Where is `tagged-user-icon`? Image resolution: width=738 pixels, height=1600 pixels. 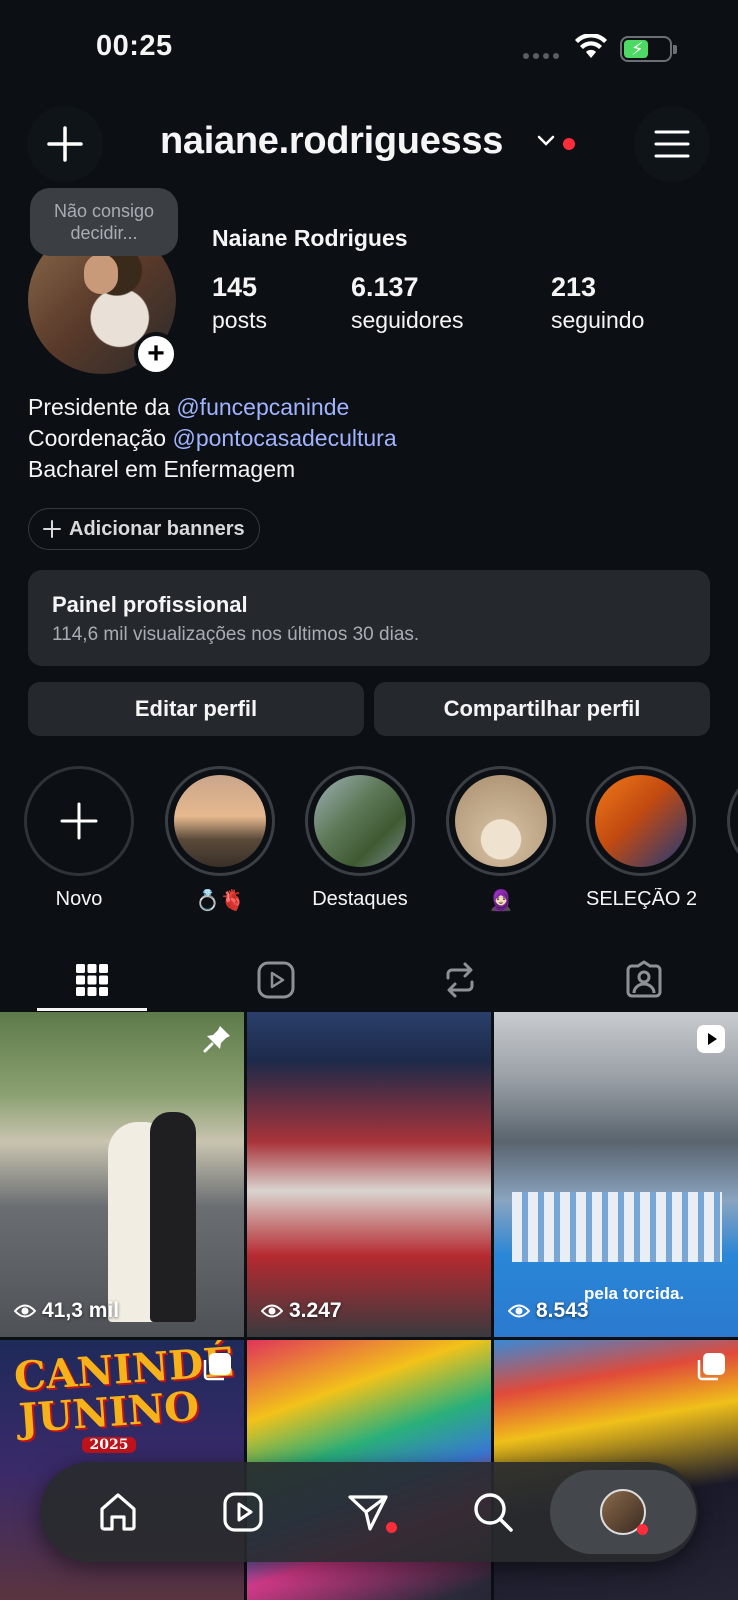
tagged-user-icon is located at coordinates (644, 979).